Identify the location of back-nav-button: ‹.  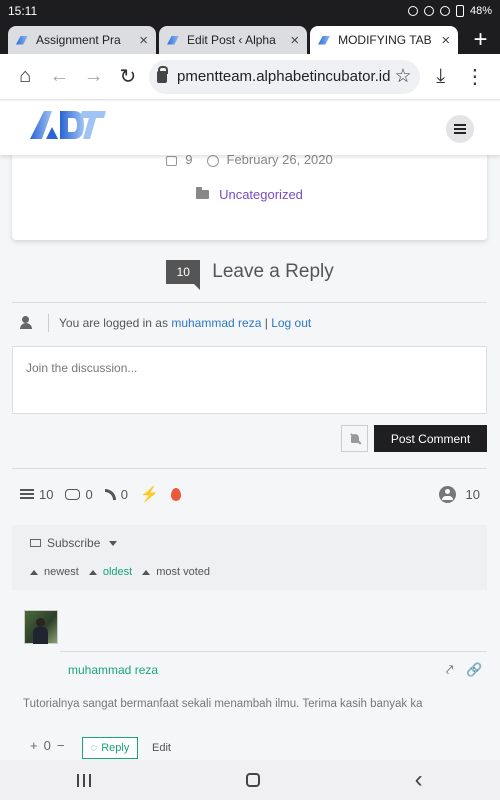
(419, 780).